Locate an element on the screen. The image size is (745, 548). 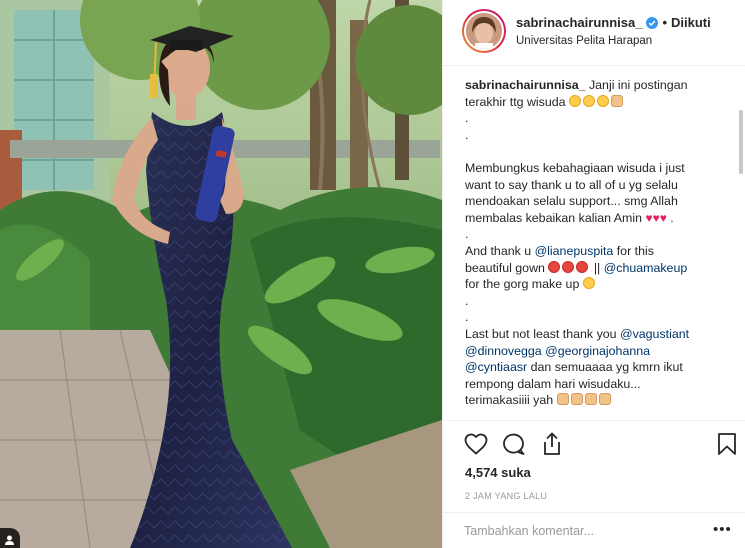
like-count: 4,574 suka is located at coordinates (498, 472).